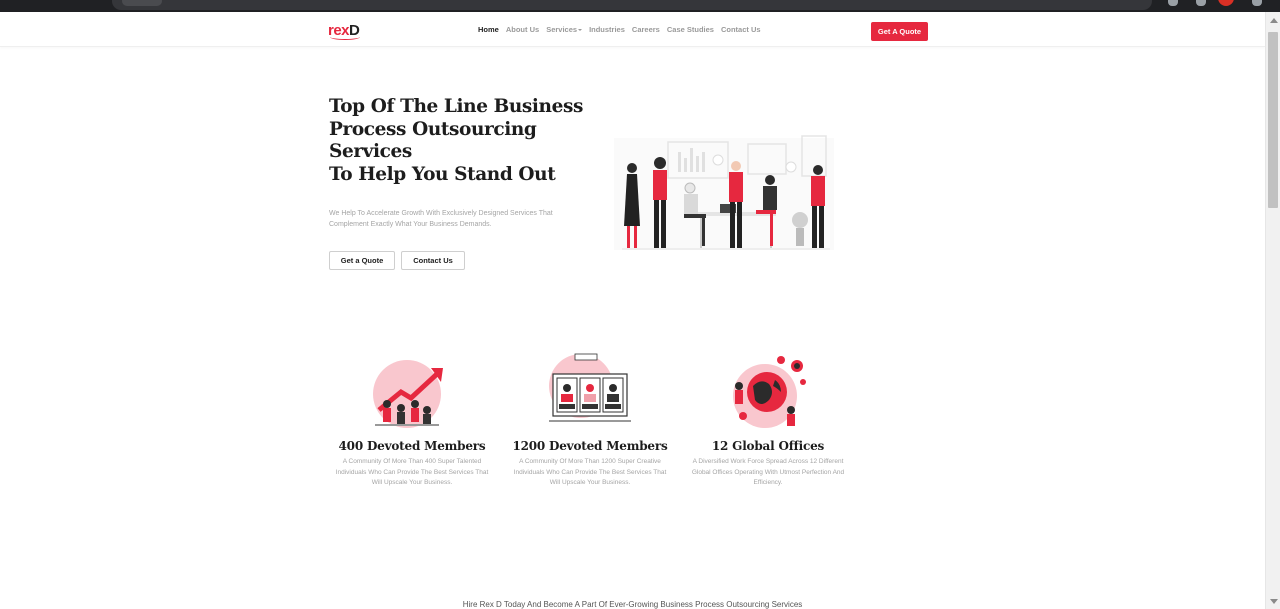  Describe the element at coordinates (442, 174) in the screenshot. I see `hero-title-line: To Help You Stand Out` at that location.